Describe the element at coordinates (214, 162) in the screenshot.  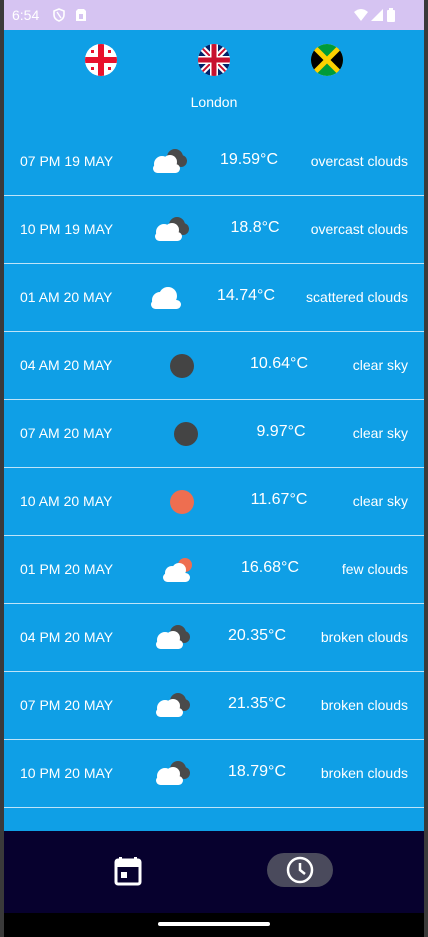
I see `forecast-row: 07 PM 19 MAY 19.59°C overcast clouds` at that location.